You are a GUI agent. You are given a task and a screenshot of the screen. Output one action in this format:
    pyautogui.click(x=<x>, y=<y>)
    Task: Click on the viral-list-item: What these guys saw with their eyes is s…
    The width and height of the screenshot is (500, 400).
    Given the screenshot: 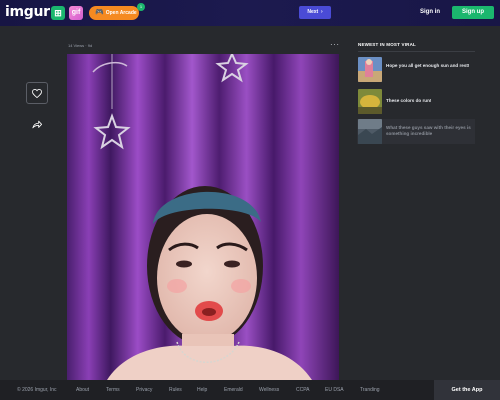 What is the action you would take?
    pyautogui.click(x=416, y=131)
    